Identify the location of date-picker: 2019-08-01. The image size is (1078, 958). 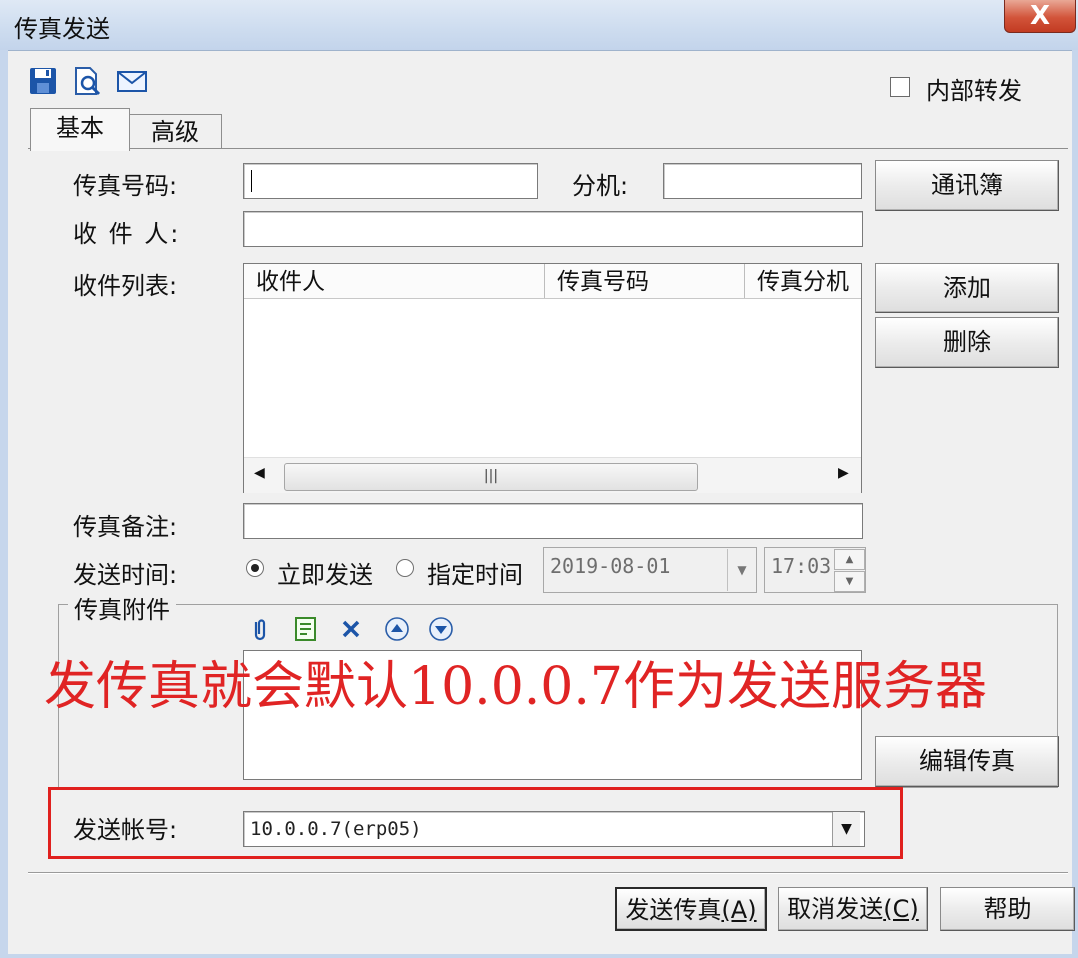
(650, 570).